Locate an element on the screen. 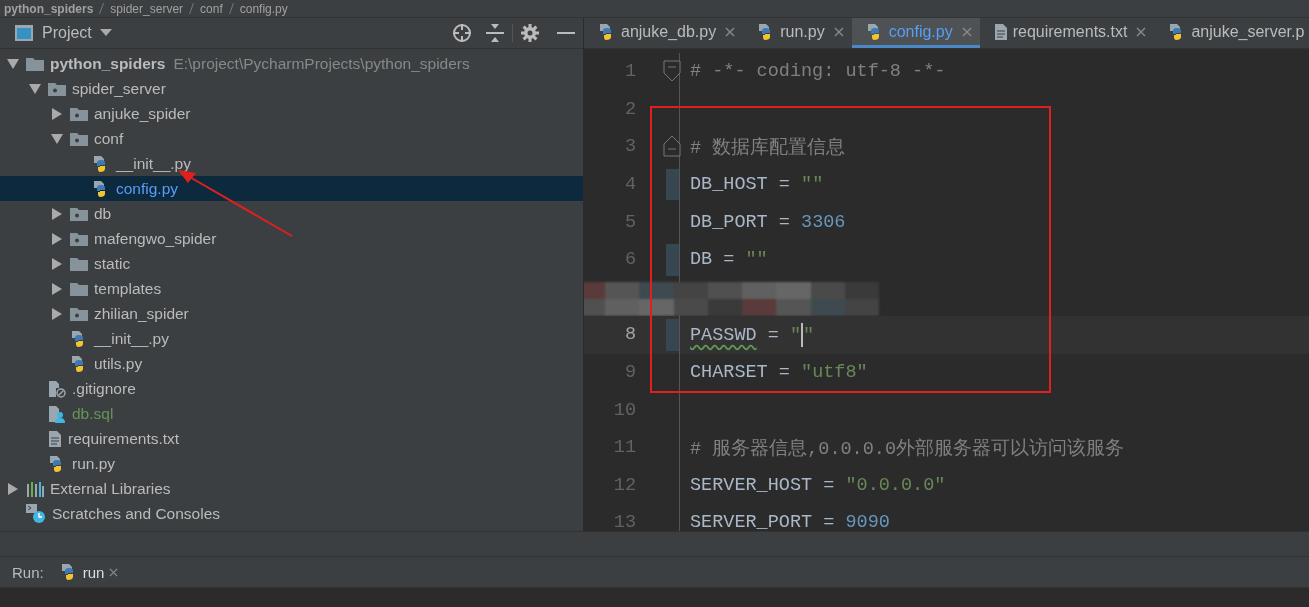 The height and width of the screenshot is (607, 1309). tree-item: .gitignore is located at coordinates (291, 388).